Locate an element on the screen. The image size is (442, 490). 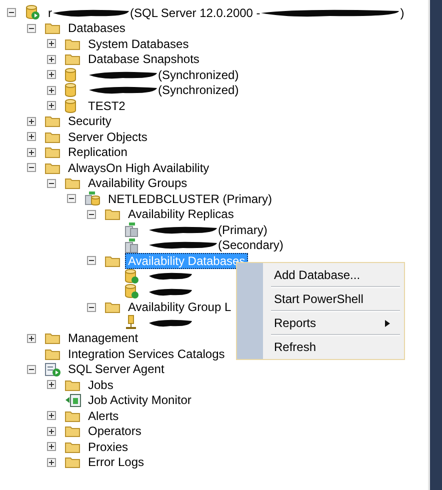
tree-item: System Databases is located at coordinates (138, 44).